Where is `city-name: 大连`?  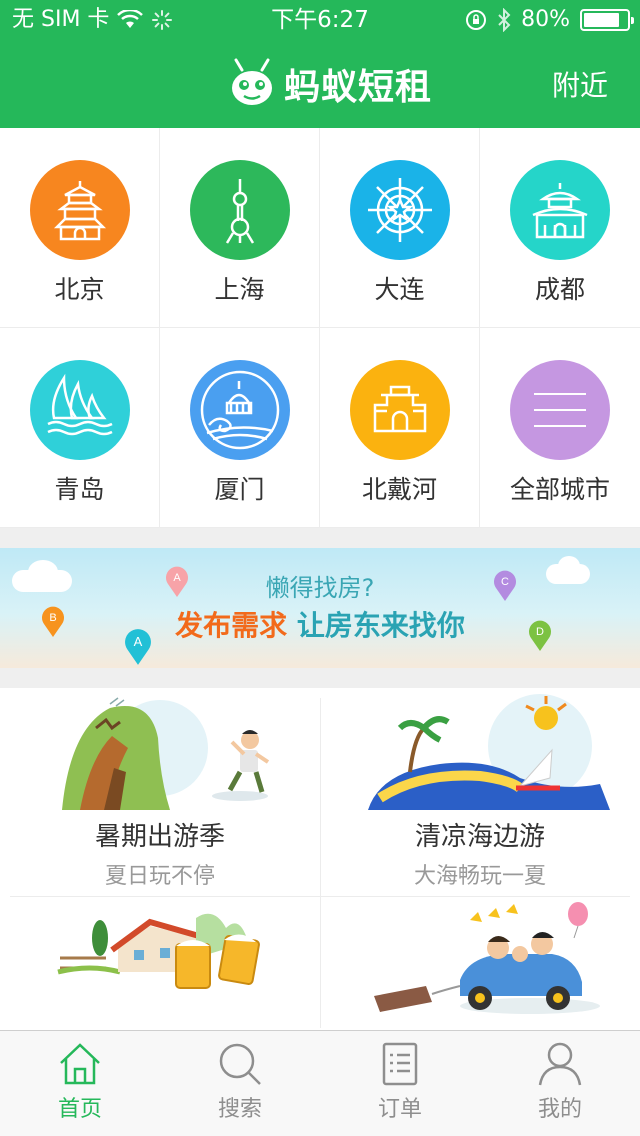 city-name: 大连 is located at coordinates (399, 289).